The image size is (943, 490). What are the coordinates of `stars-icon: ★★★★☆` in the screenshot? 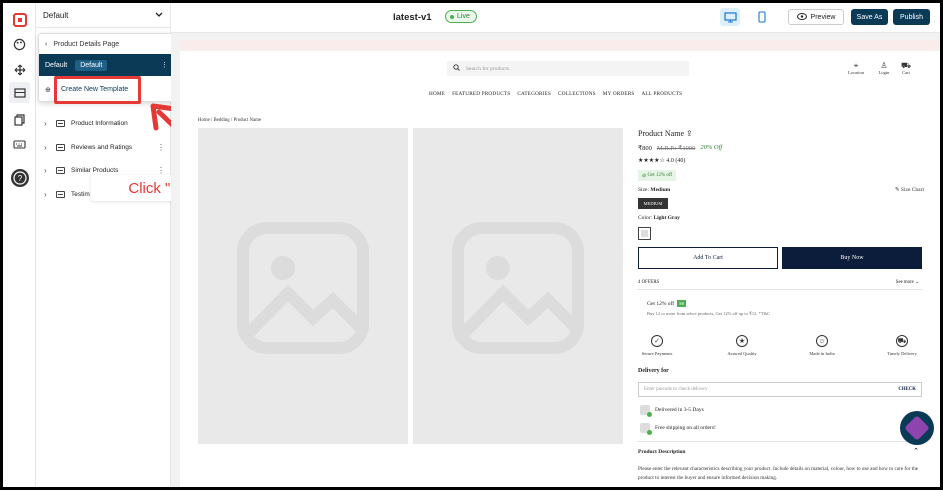 It's located at (651, 161).